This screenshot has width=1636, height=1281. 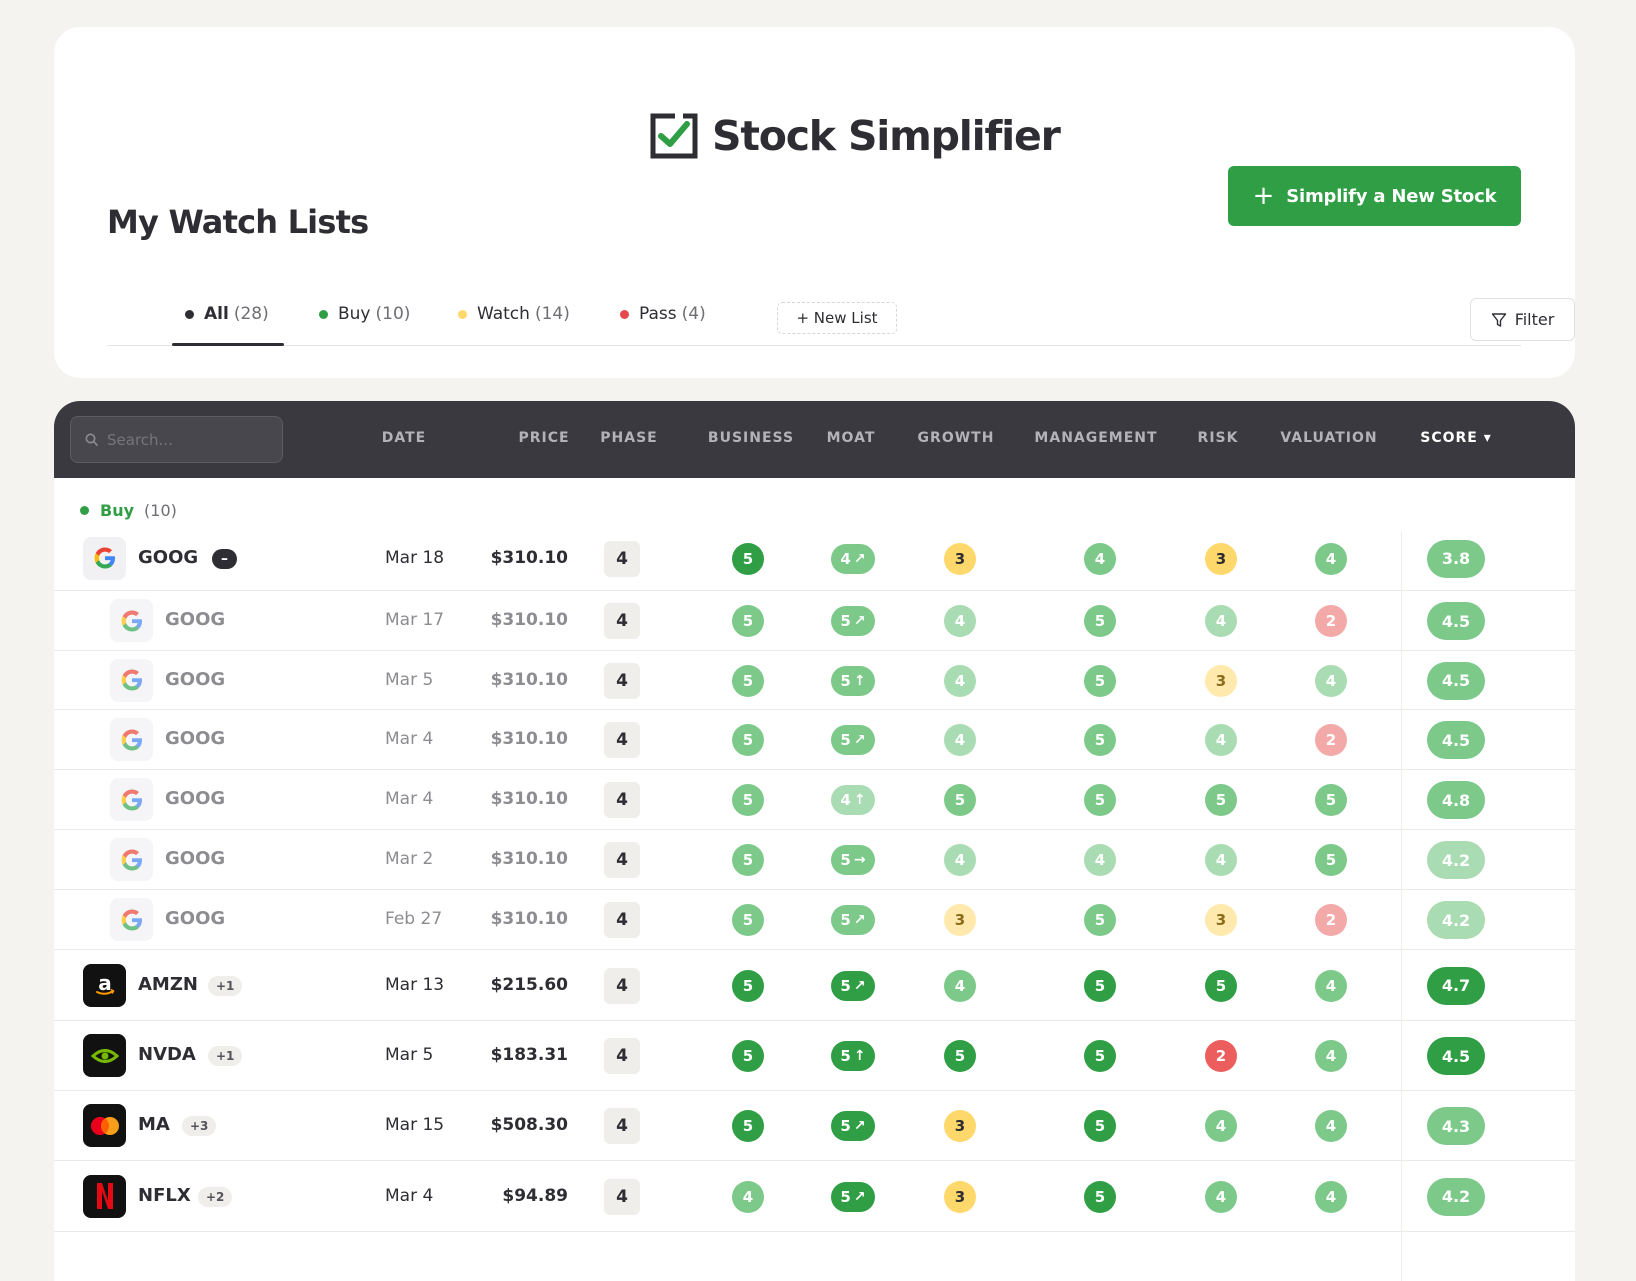 I want to click on column-header-date: DATE, so click(x=404, y=438).